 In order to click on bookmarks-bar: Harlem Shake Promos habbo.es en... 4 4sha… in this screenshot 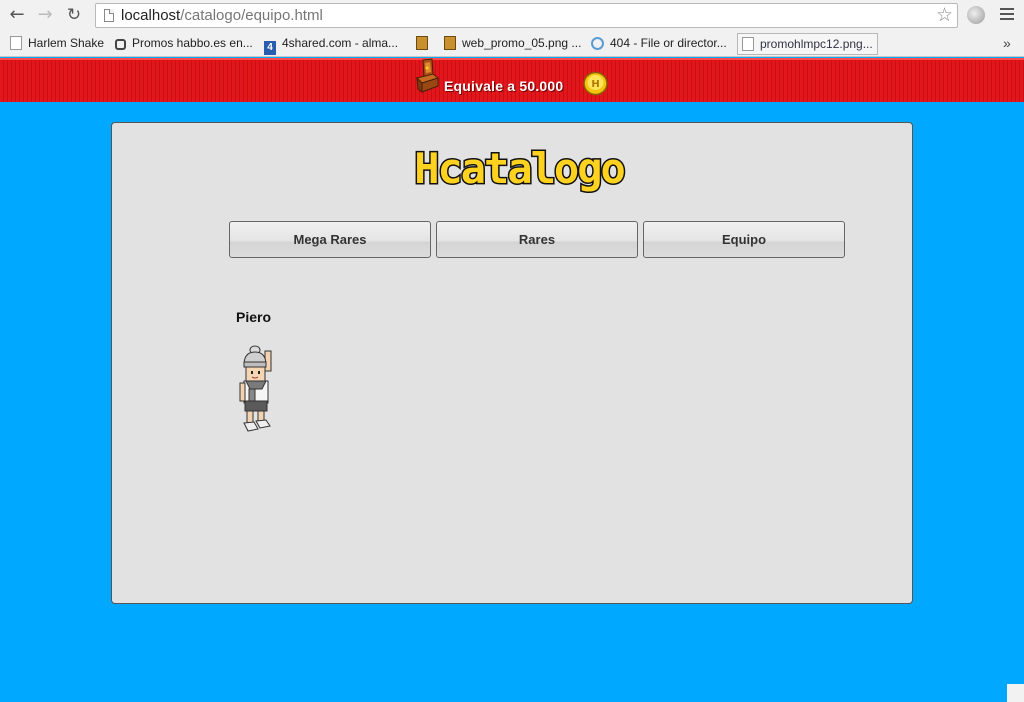, I will do `click(512, 44)`.